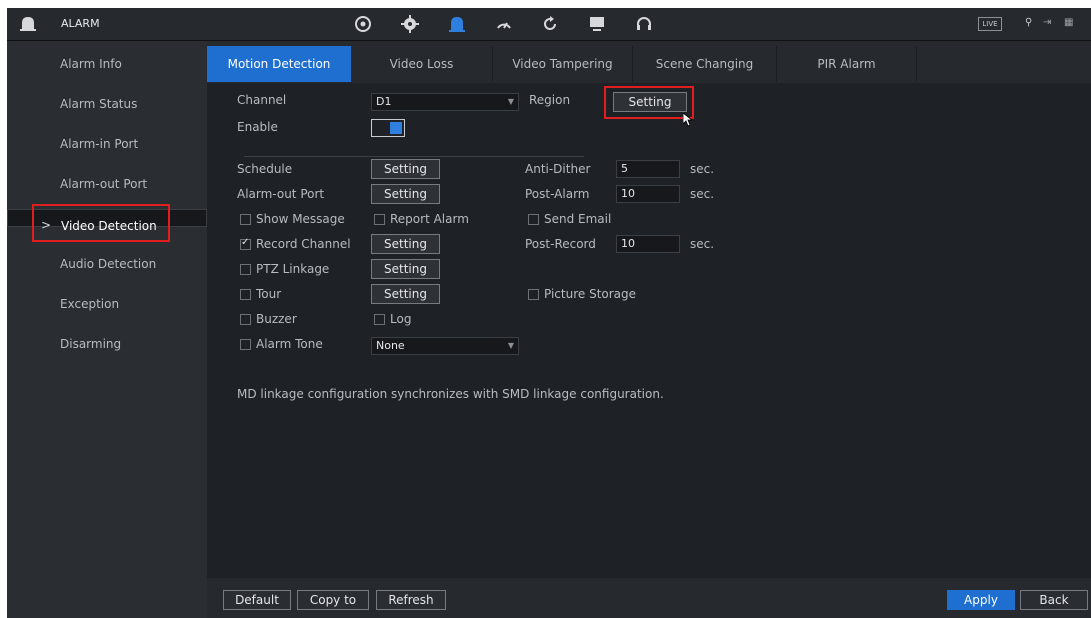 This screenshot has height=618, width=1091. I want to click on alarm-tone-label: Alarm Tone, so click(289, 344).